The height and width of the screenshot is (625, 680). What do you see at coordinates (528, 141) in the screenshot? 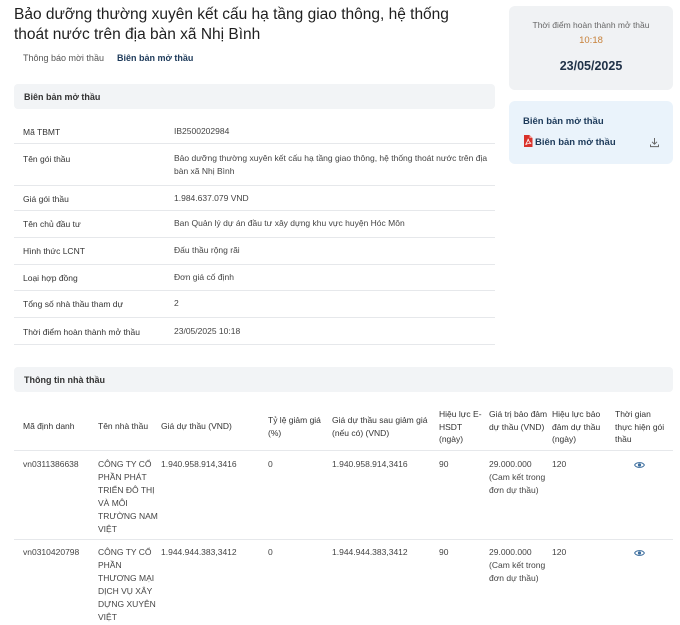
I see `pdf-icon` at bounding box center [528, 141].